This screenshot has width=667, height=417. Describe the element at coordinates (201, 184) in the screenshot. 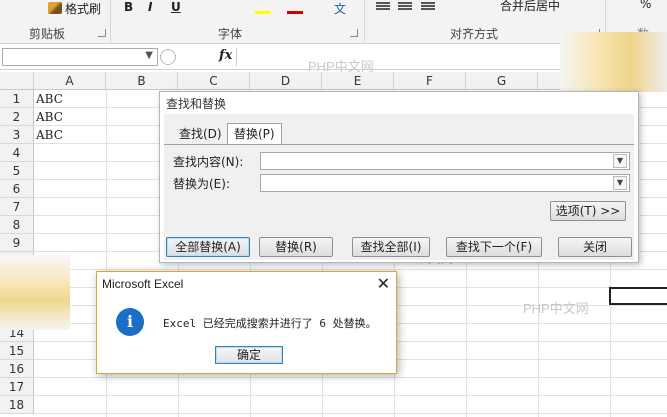

I see `replace-with-label: 替换为(E):` at that location.